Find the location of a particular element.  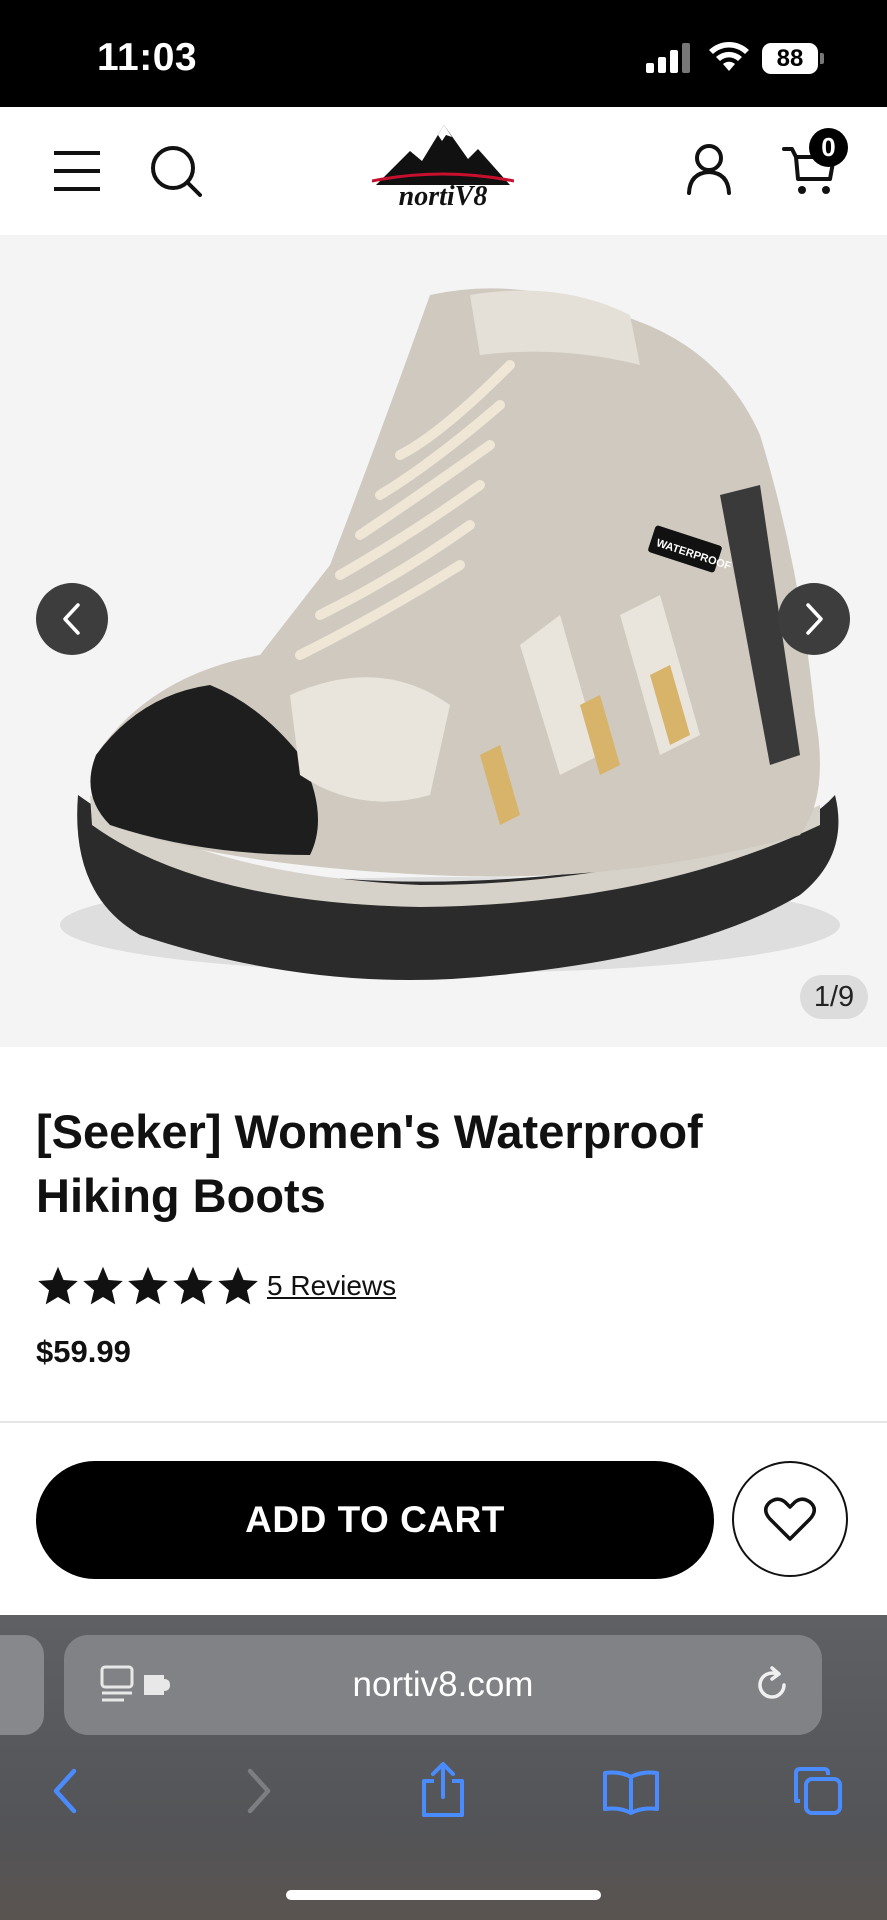

brand-logo: nortiV8 is located at coordinates (443, 171).